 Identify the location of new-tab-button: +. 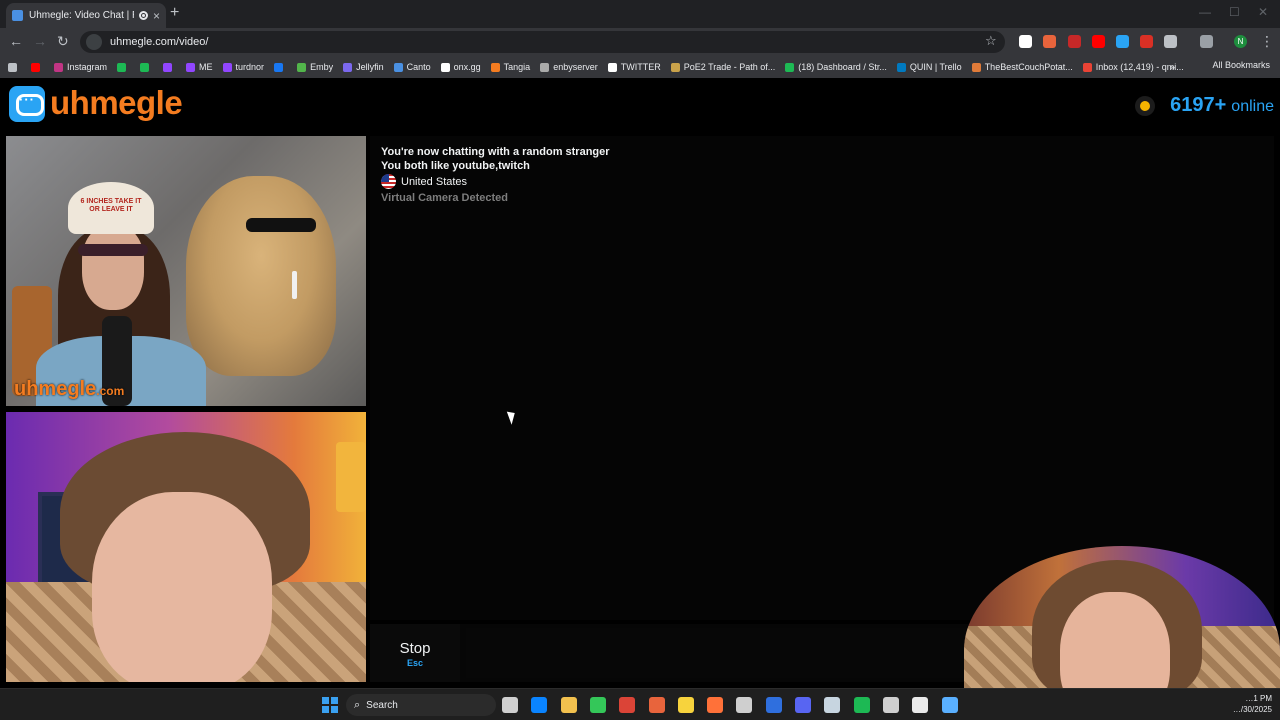
(174, 13).